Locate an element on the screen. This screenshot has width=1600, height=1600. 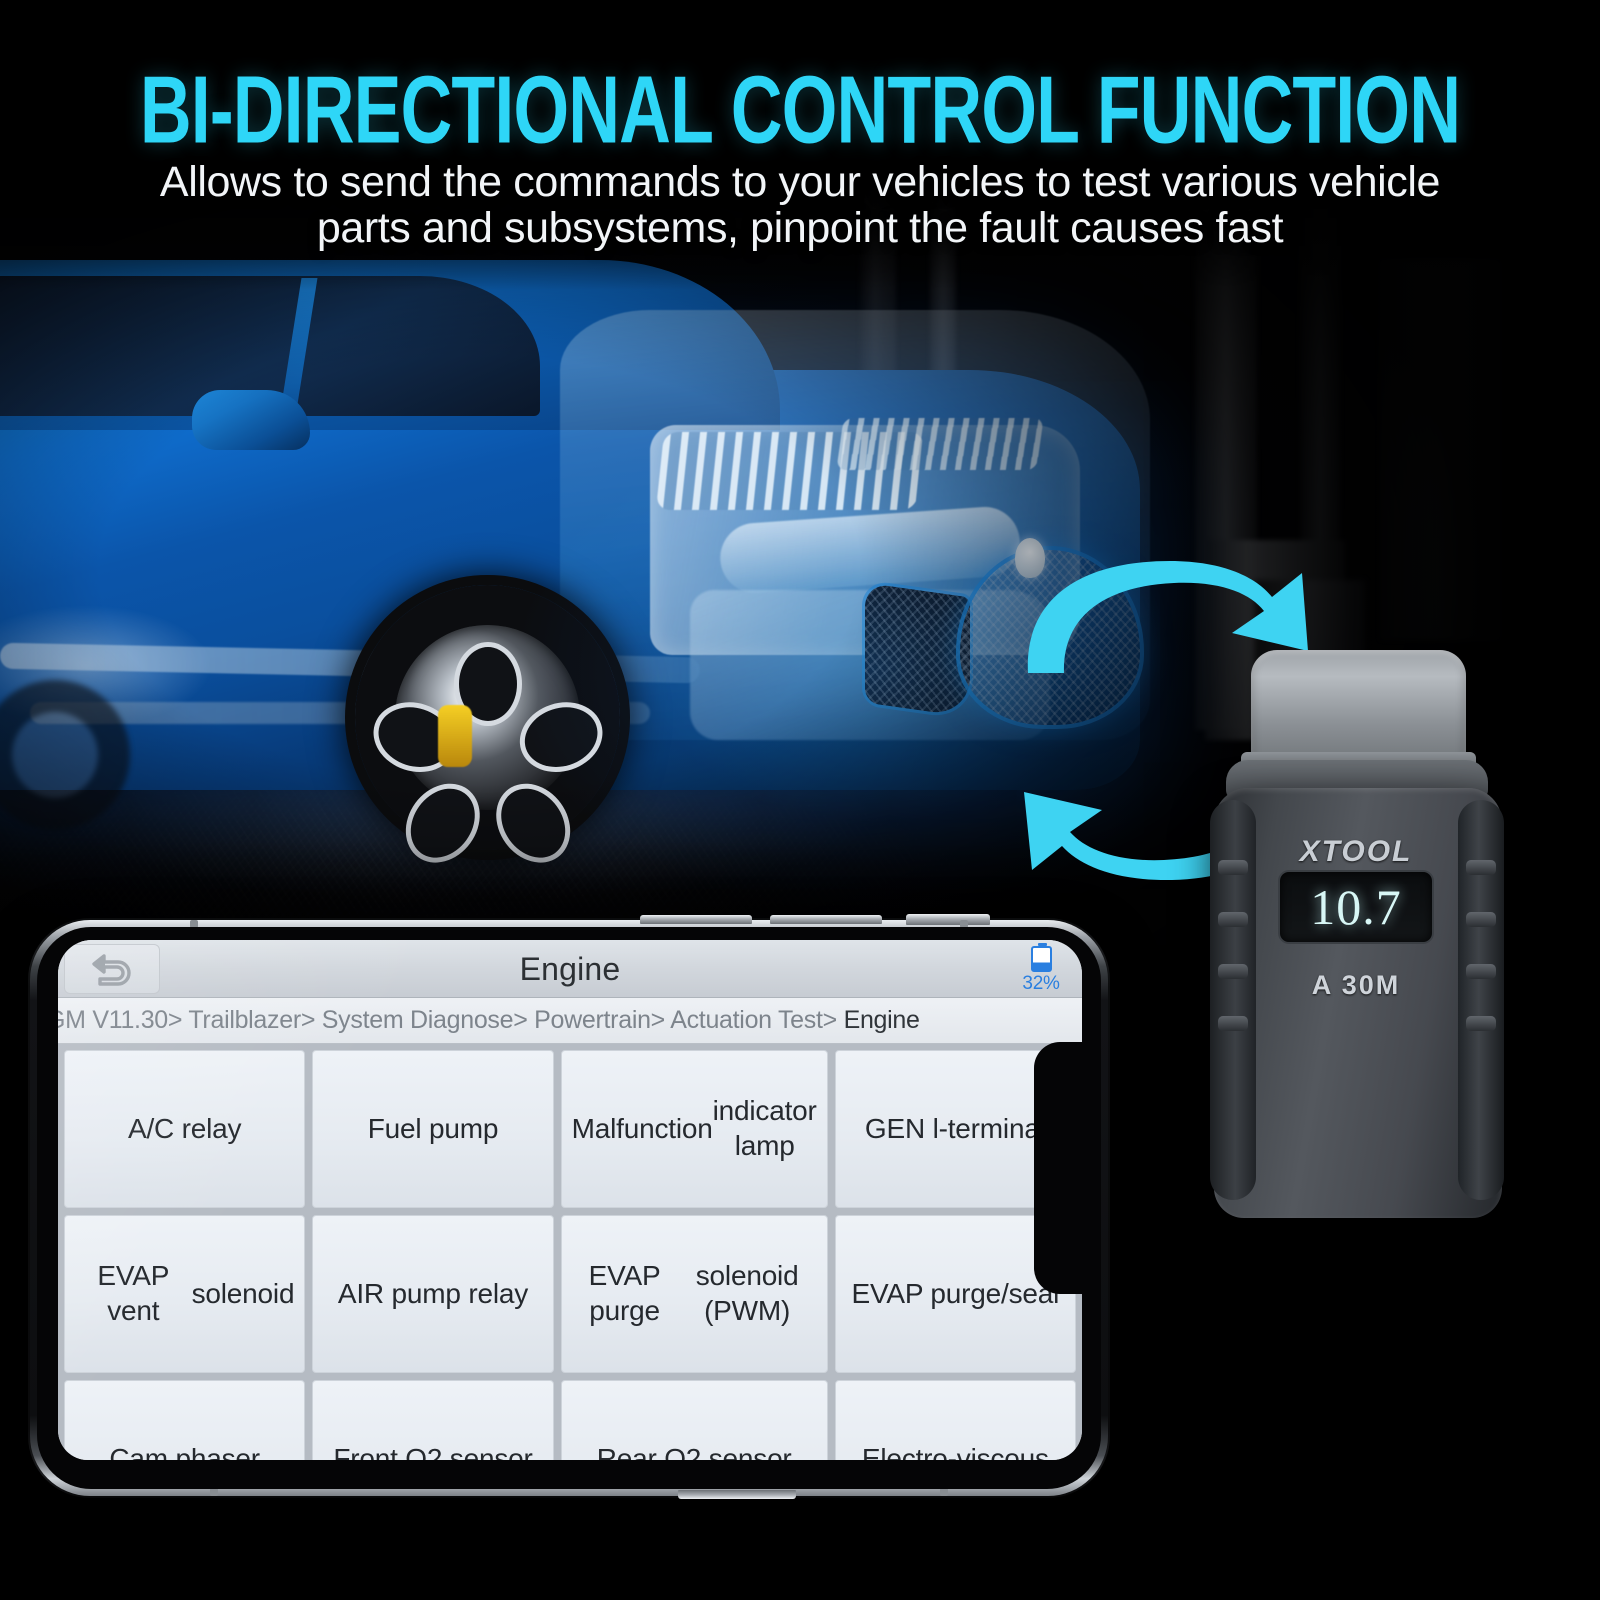
actuation-test-button-label: Fuel pump is located at coordinates (433, 1128).